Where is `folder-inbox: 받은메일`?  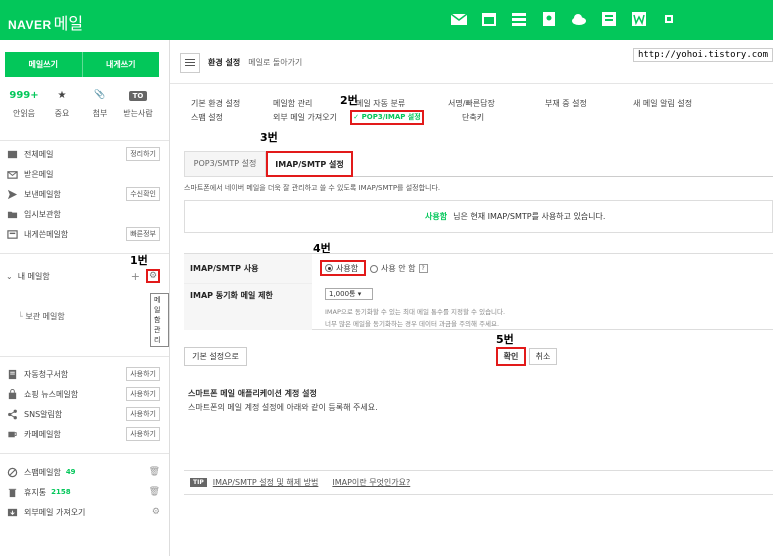 folder-inbox: 받은메일 is located at coordinates (83, 174).